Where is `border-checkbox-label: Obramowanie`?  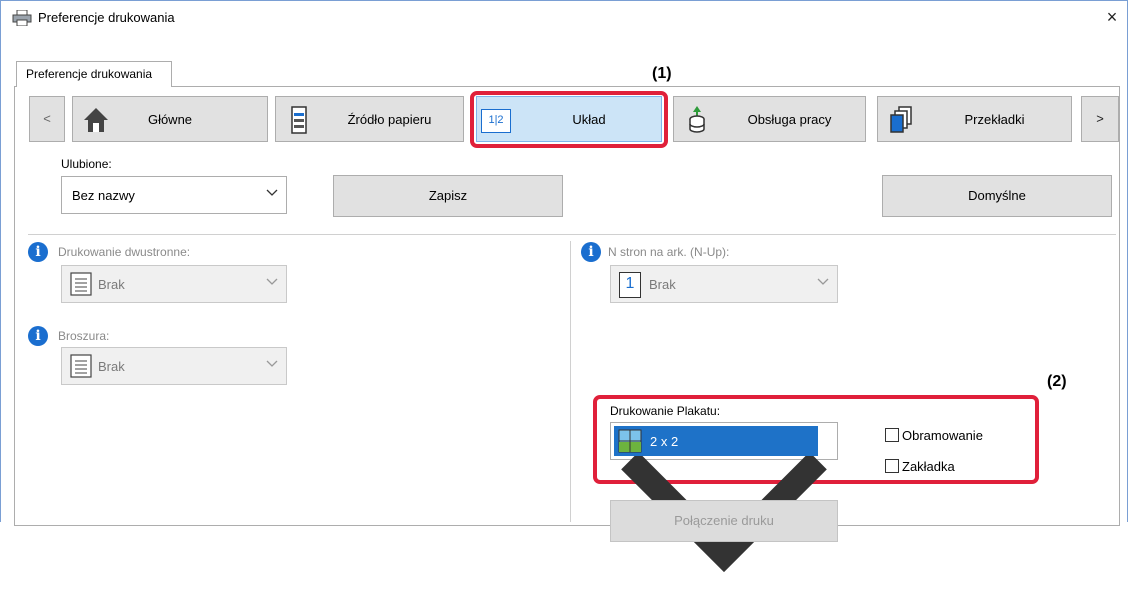 border-checkbox-label: Obramowanie is located at coordinates (942, 435).